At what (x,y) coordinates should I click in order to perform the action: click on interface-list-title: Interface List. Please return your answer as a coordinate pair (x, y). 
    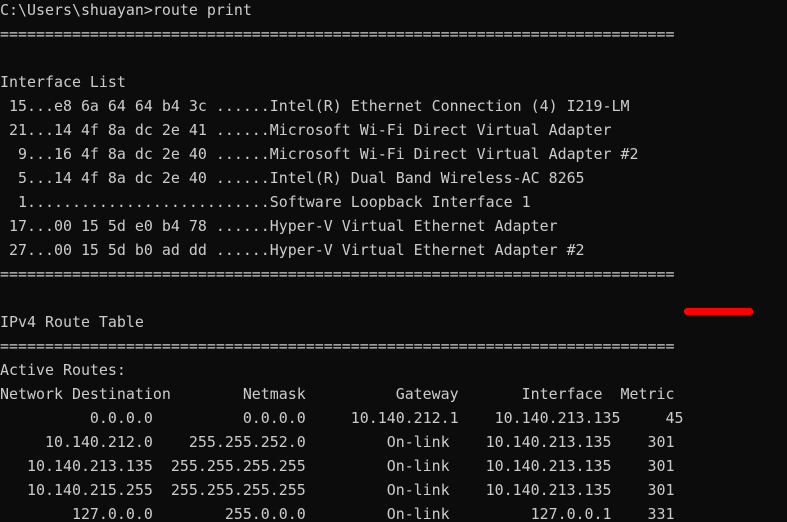
    Looking at the image, I should click on (63, 82).